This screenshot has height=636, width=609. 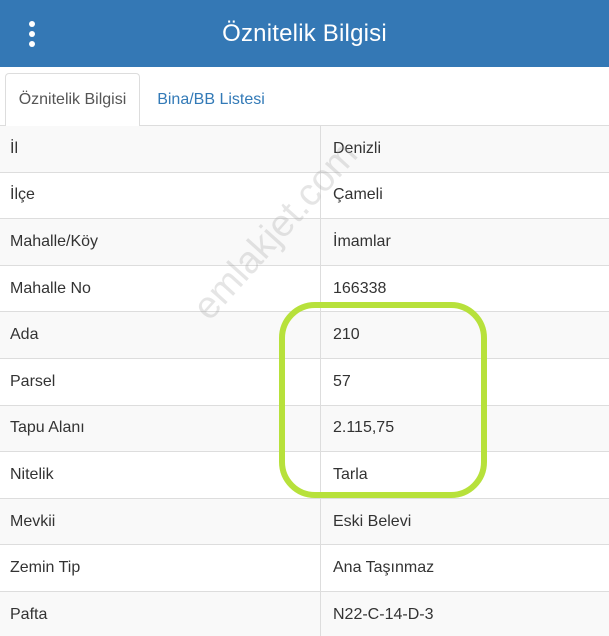 I want to click on tab-oznitelik-bilgisi: Öznitelik Bilgisi, so click(x=72, y=100).